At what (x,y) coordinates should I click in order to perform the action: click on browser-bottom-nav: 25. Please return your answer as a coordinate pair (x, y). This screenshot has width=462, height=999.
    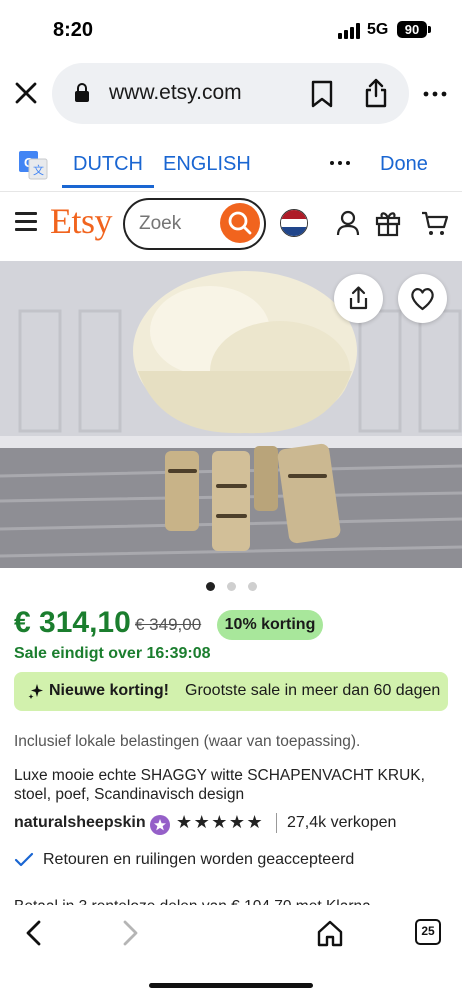
    Looking at the image, I should click on (231, 952).